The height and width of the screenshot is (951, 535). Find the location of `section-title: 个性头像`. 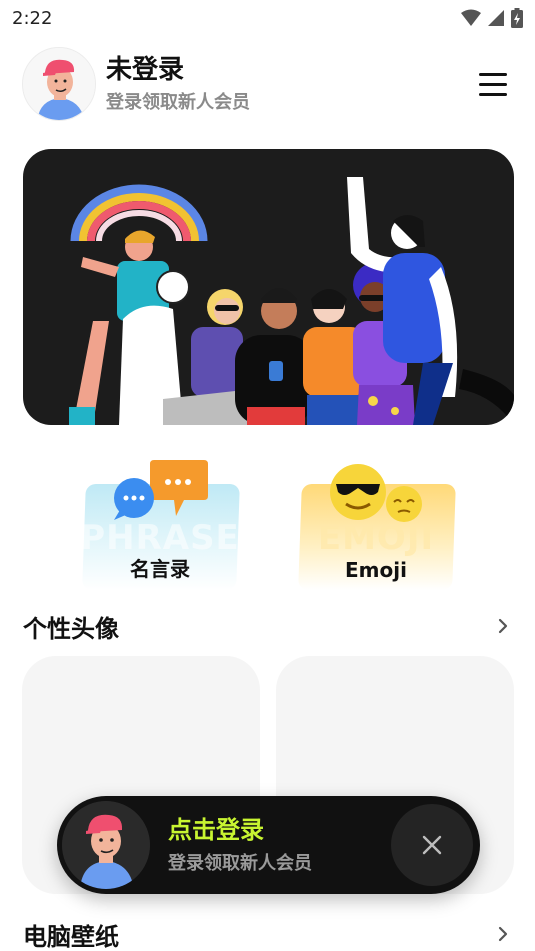

section-title: 个性头像 is located at coordinates (71, 628).